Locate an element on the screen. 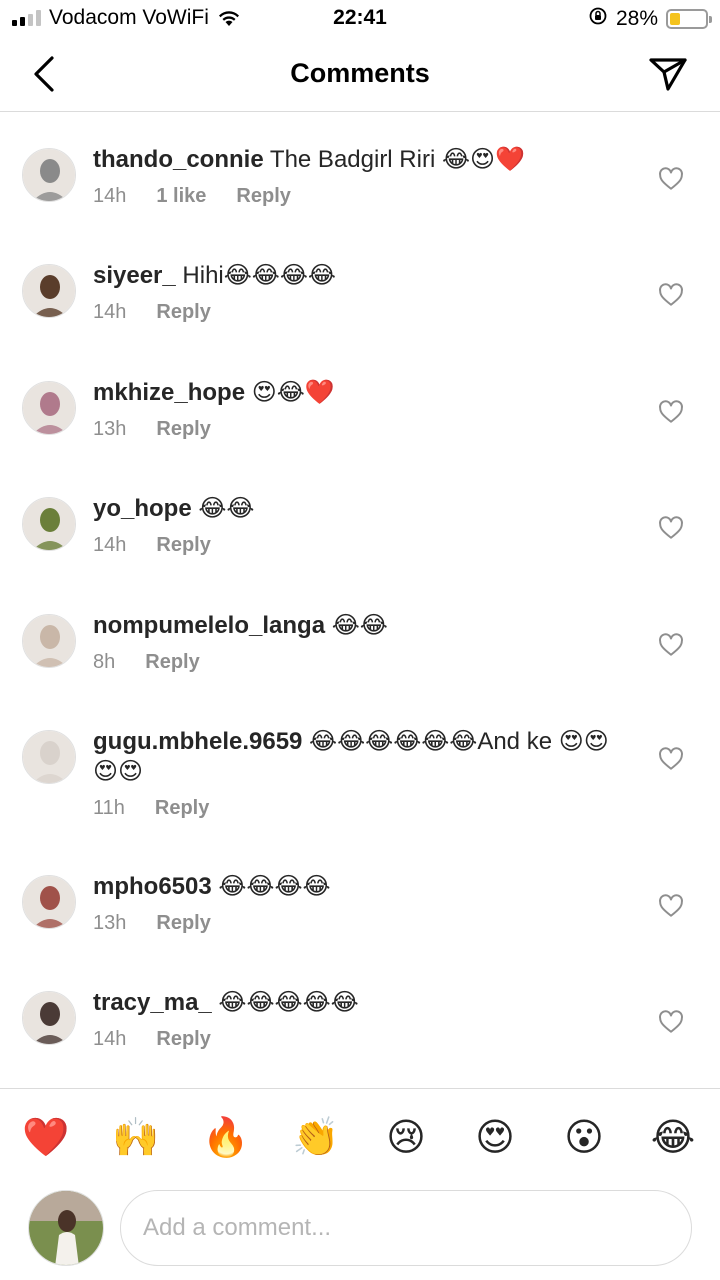  comment-row: siyeer_ Hihi😂😂😂😂 14h Reply is located at coordinates (360, 283).